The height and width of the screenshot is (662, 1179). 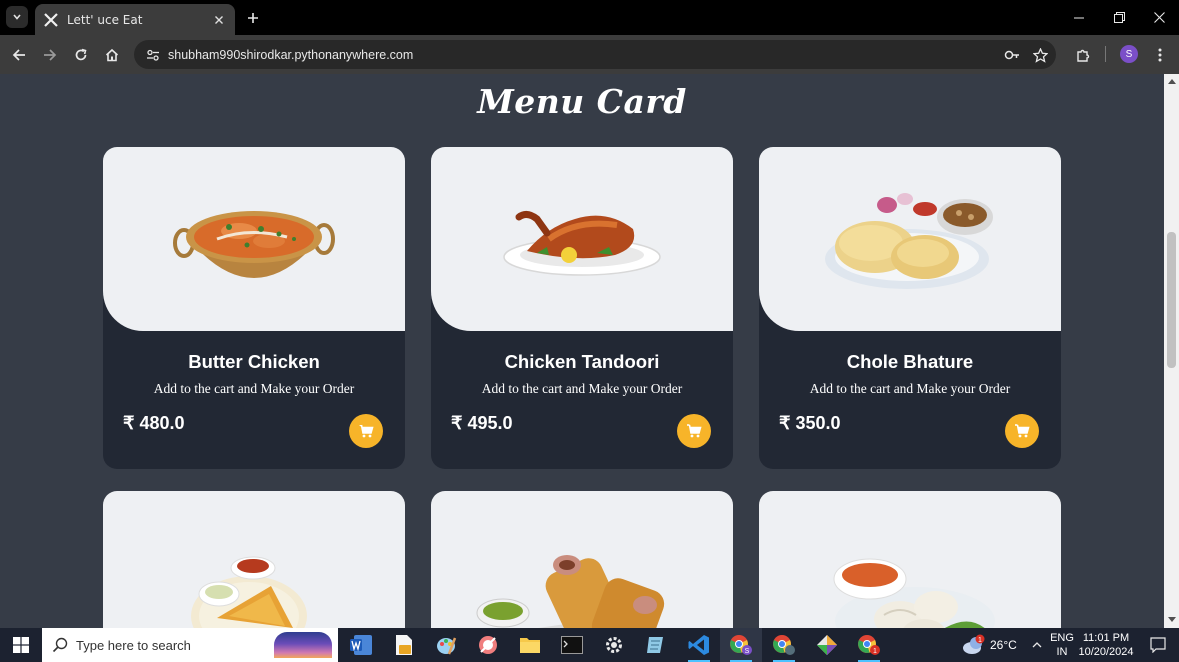 What do you see at coordinates (482, 423) in the screenshot?
I see `item-price: ₹ 495.0` at bounding box center [482, 423].